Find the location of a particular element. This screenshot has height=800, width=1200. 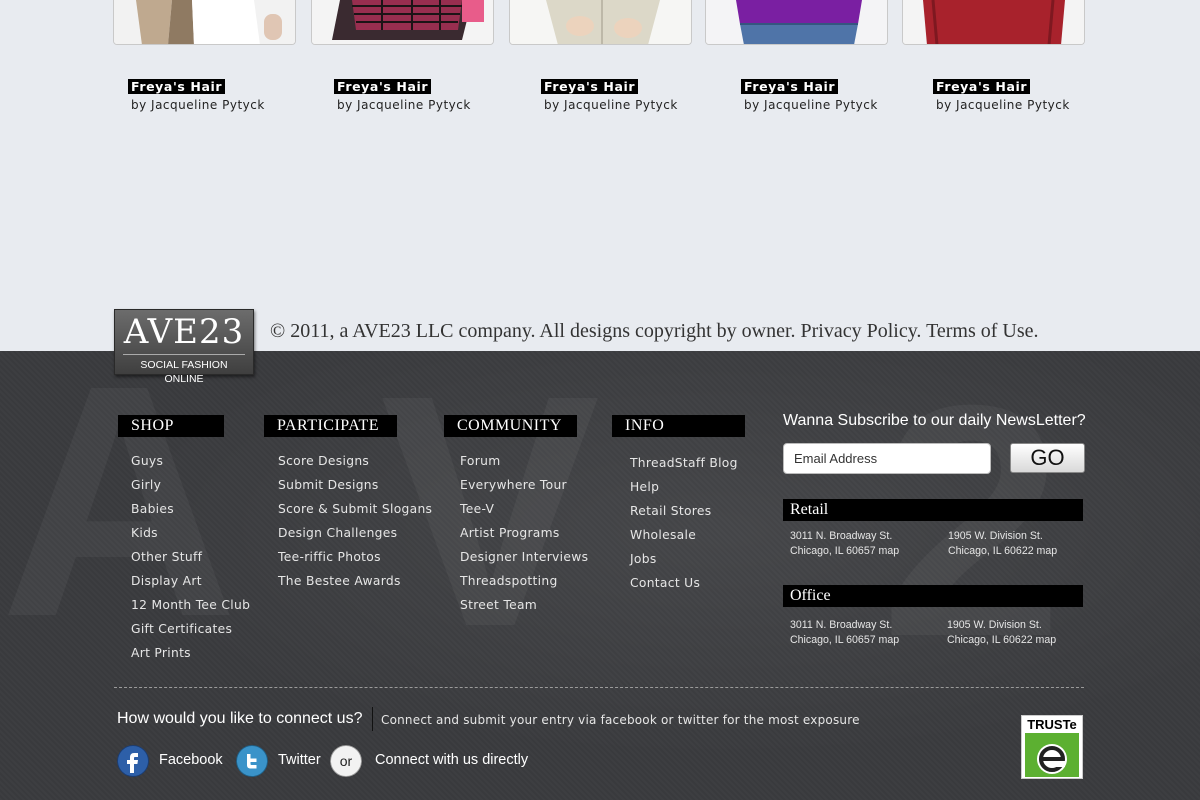

or-badge-text: or is located at coordinates (346, 761).